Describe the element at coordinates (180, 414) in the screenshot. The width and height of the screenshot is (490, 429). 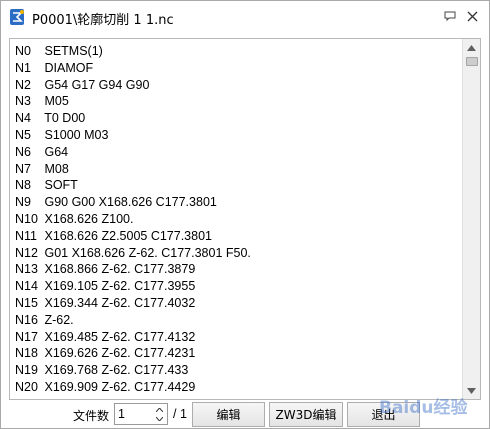
I see `file-total-label: / 1` at that location.